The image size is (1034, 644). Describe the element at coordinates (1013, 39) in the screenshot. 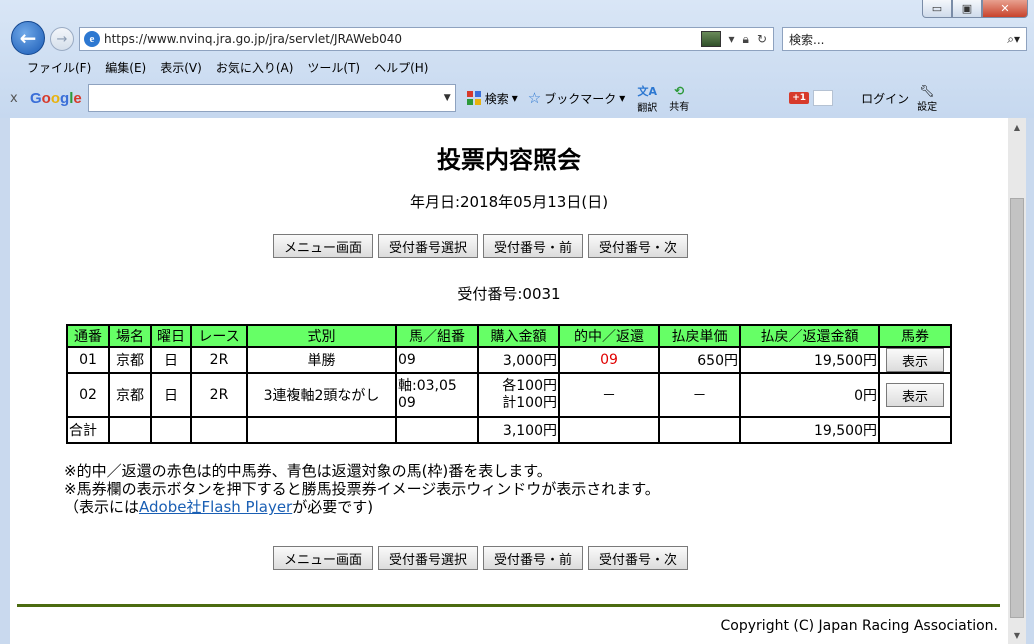

I see `search-icon: ⌕▾` at that location.